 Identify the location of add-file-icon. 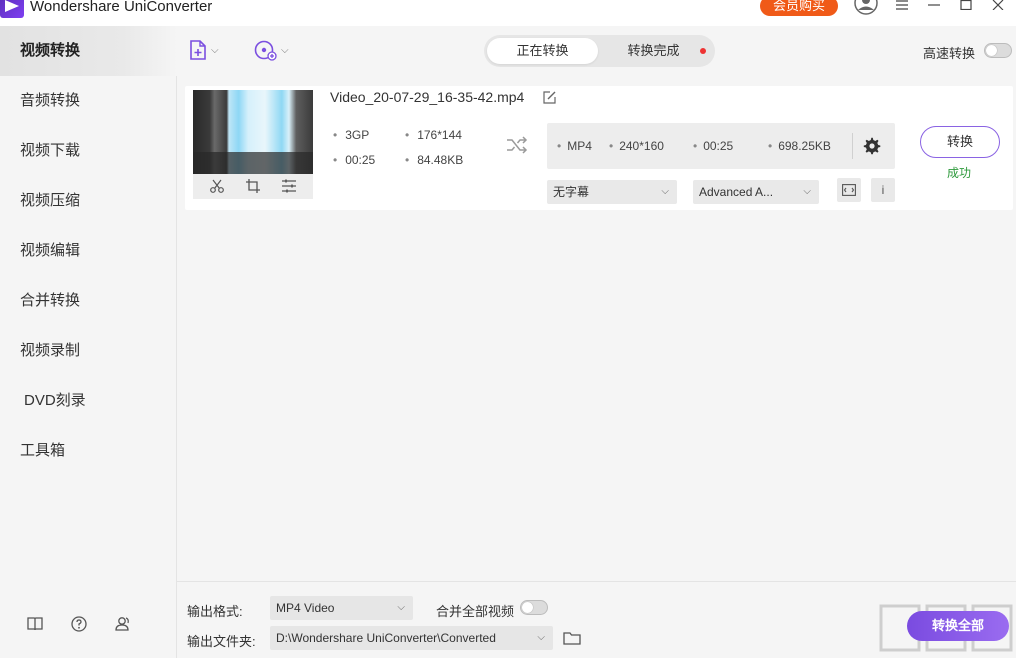
(198, 50).